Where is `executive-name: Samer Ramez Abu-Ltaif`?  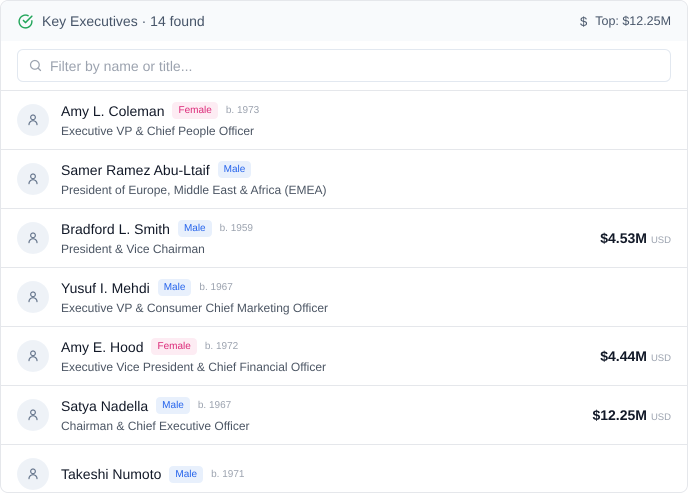
executive-name: Samer Ramez Abu-Ltaif is located at coordinates (135, 170).